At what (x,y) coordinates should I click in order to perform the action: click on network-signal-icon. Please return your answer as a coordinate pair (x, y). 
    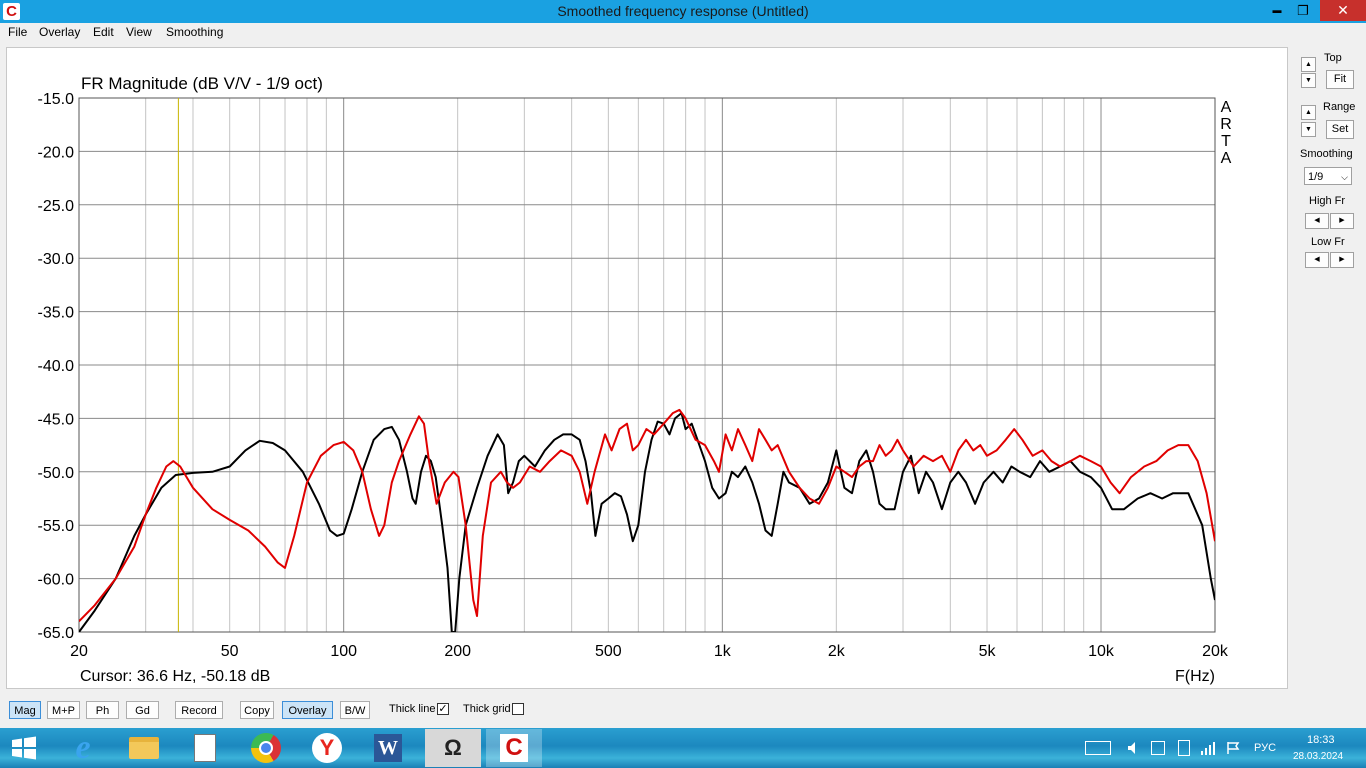
    Looking at the image, I should click on (1208, 748).